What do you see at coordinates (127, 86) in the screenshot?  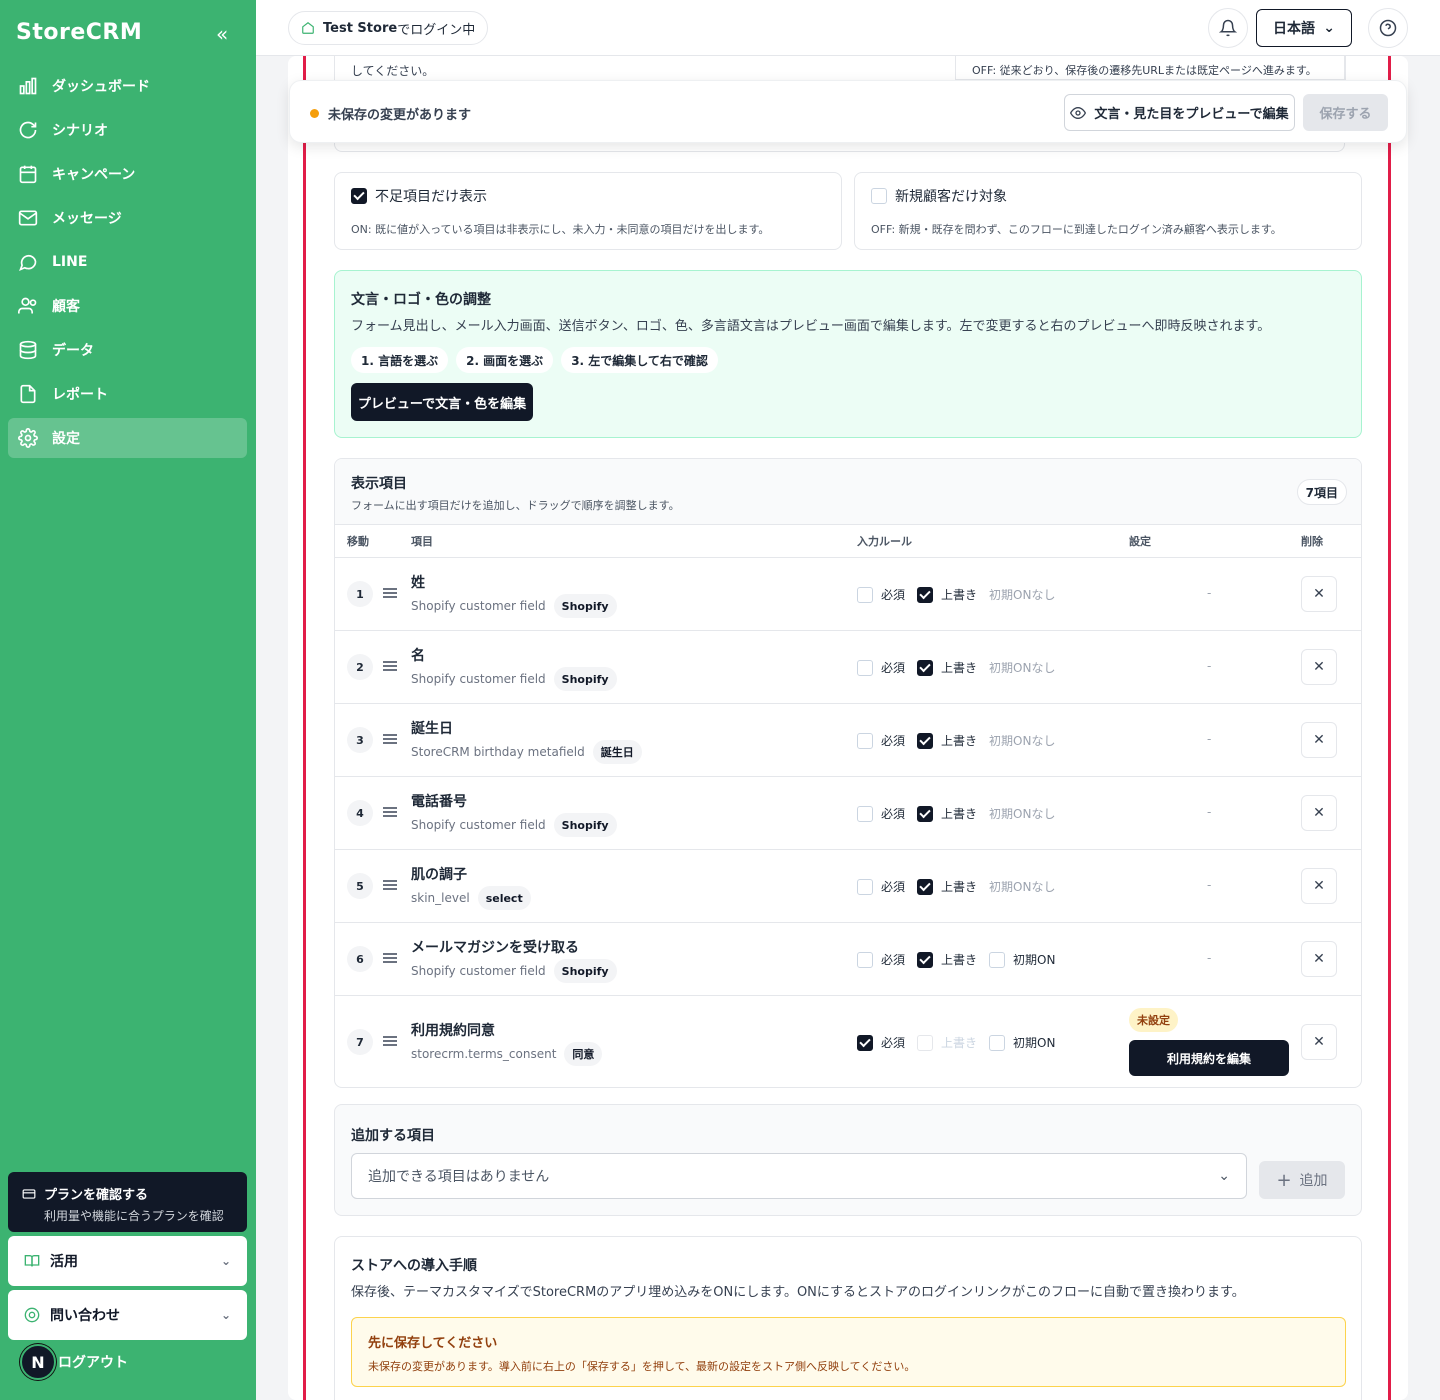 I see `sidebar-item: ダッシュボード` at bounding box center [127, 86].